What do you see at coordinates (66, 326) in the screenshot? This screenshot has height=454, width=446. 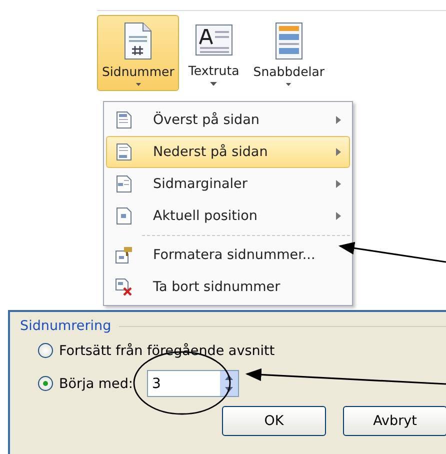 I see `group-title: Sidnumrering` at bounding box center [66, 326].